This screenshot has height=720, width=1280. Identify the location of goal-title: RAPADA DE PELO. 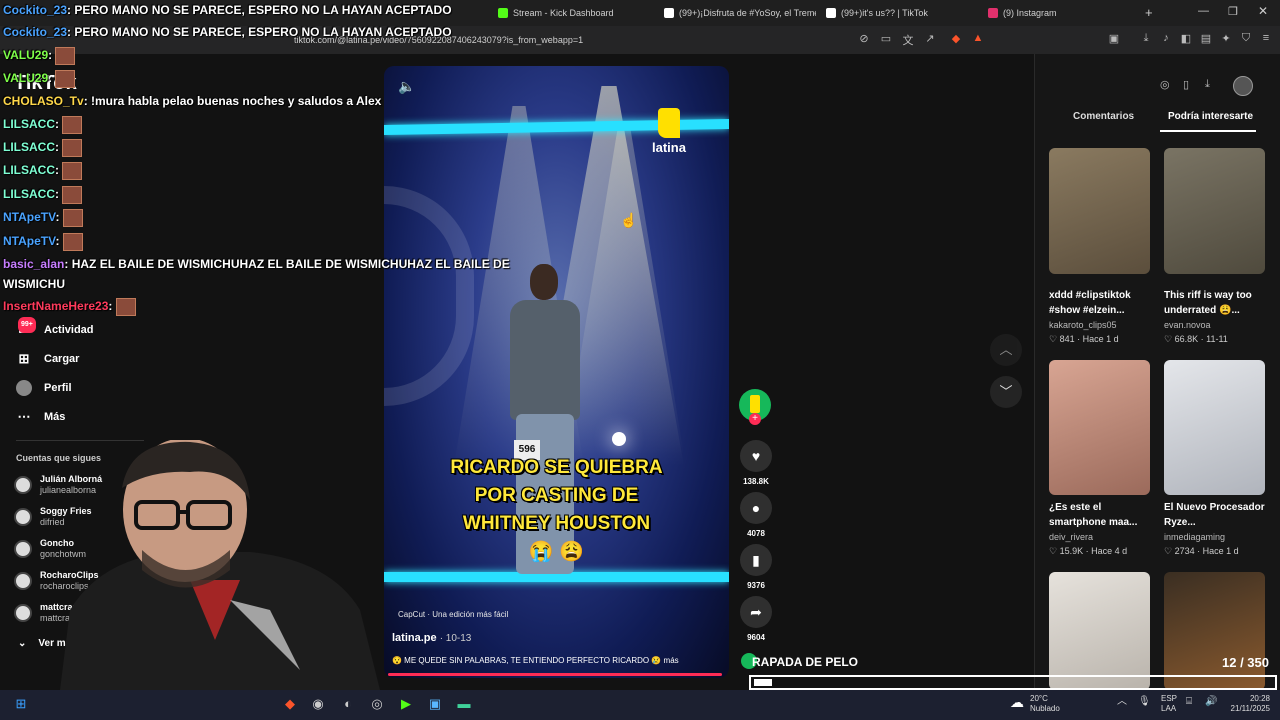
(805, 662).